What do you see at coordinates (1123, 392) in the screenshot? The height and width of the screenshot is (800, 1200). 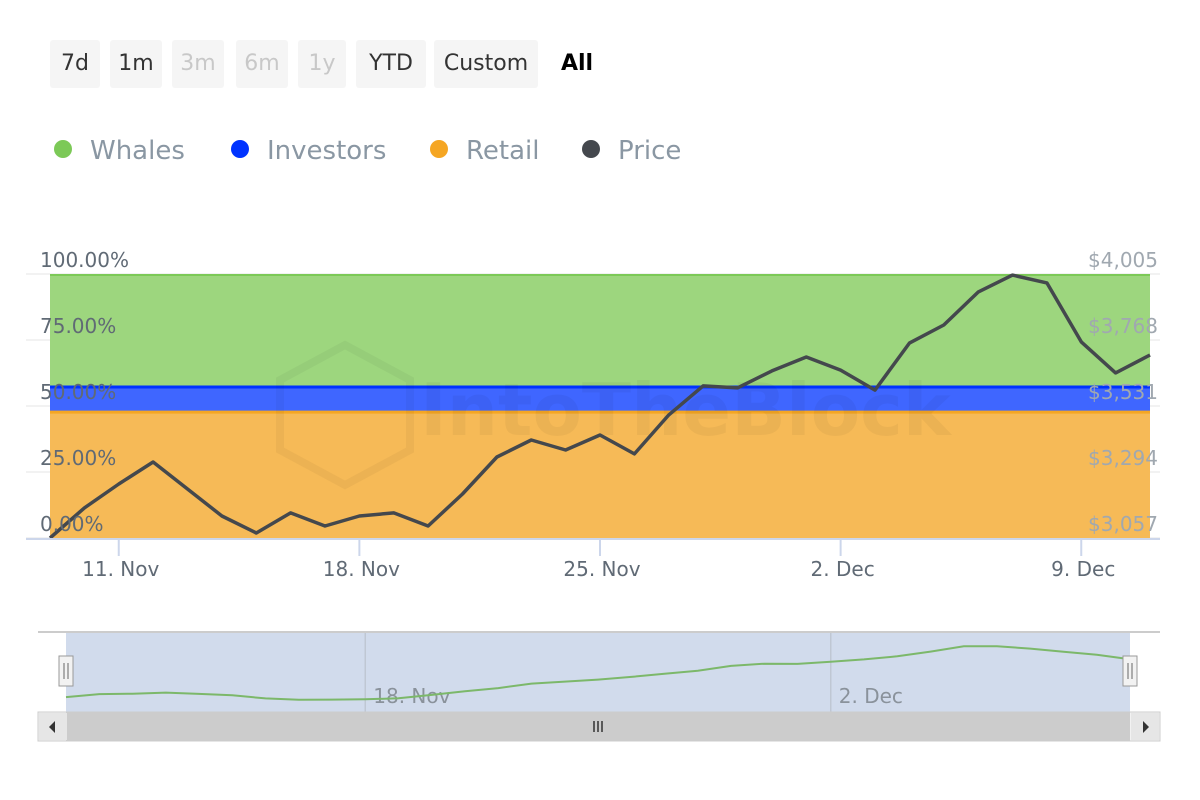 I see `y-right-tick-label: $3,531` at bounding box center [1123, 392].